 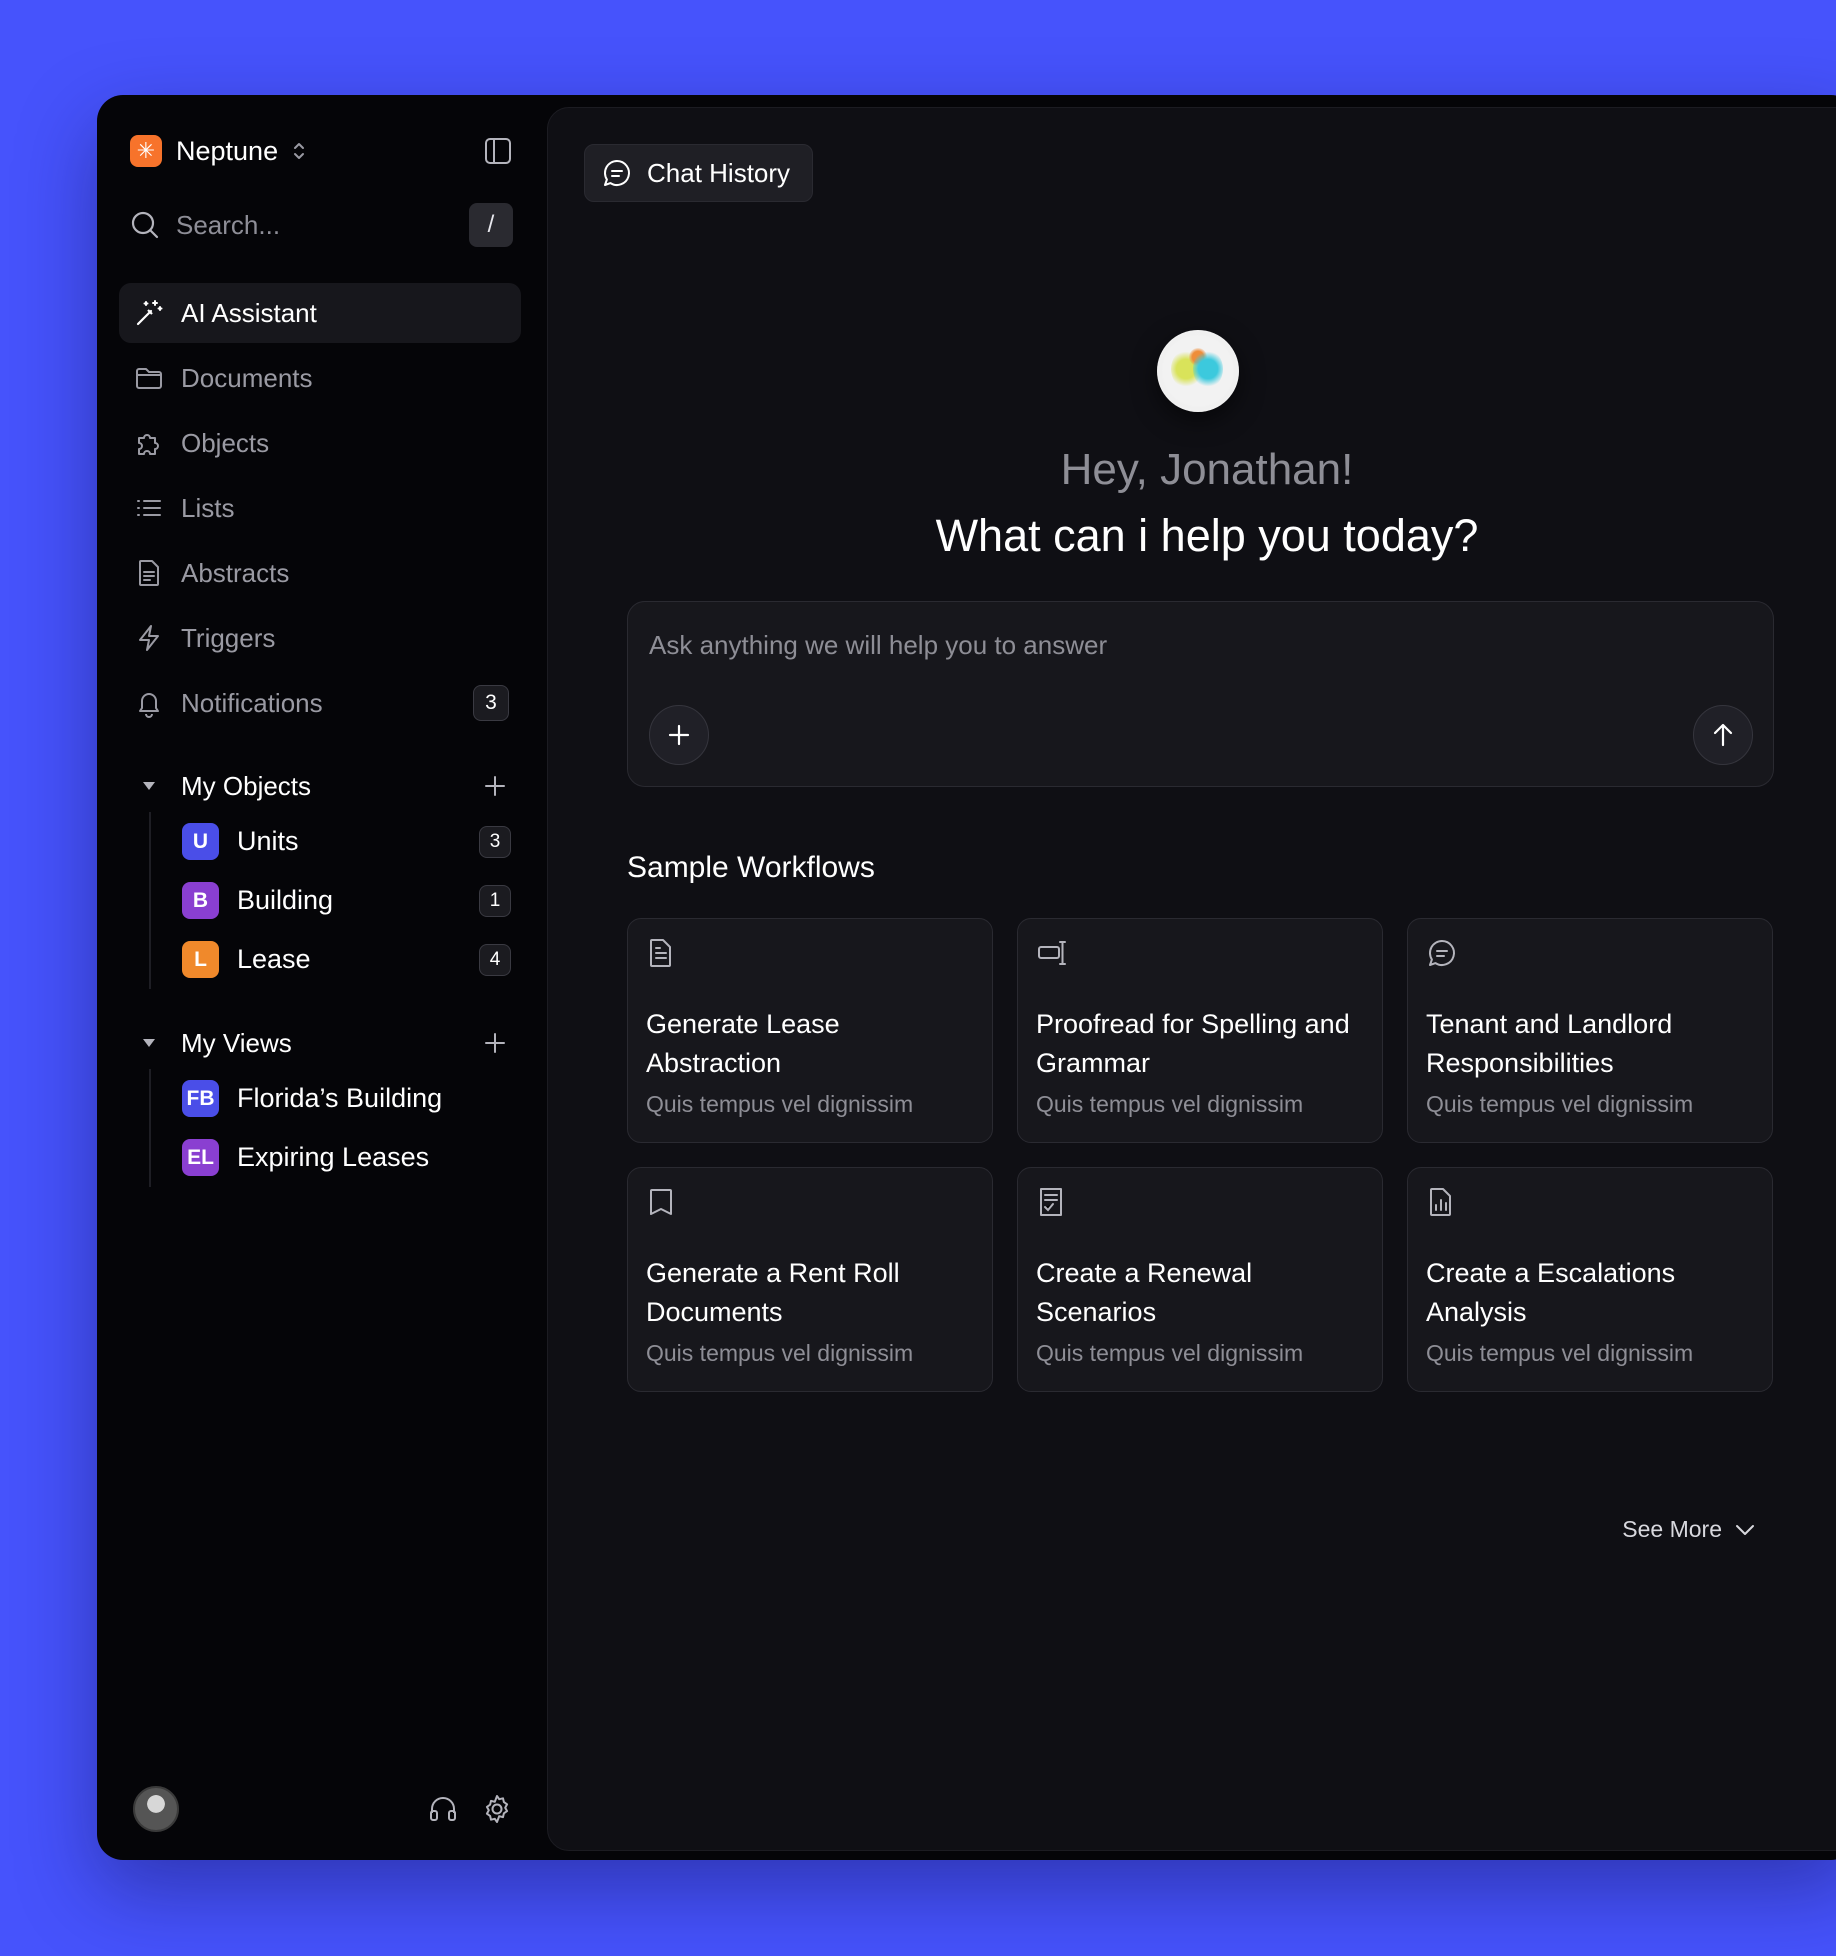 What do you see at coordinates (149, 313) in the screenshot?
I see `magic-wand-icon` at bounding box center [149, 313].